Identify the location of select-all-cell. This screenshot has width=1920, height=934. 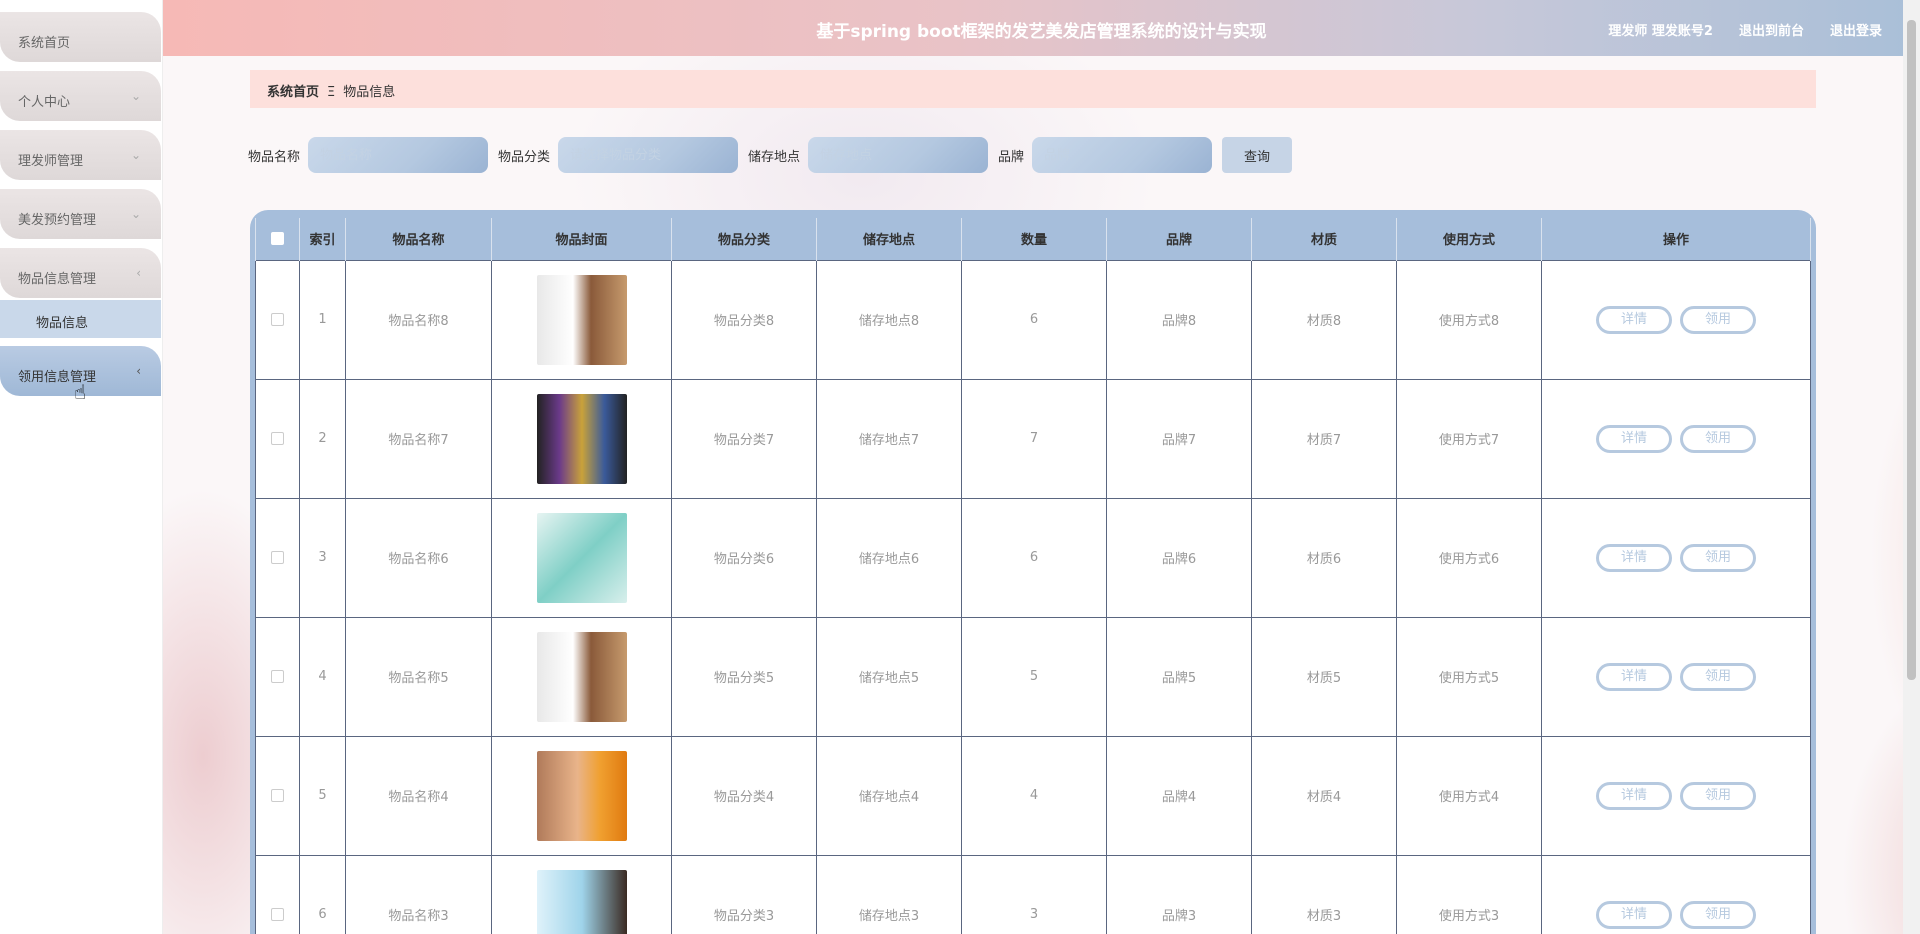
(277, 239).